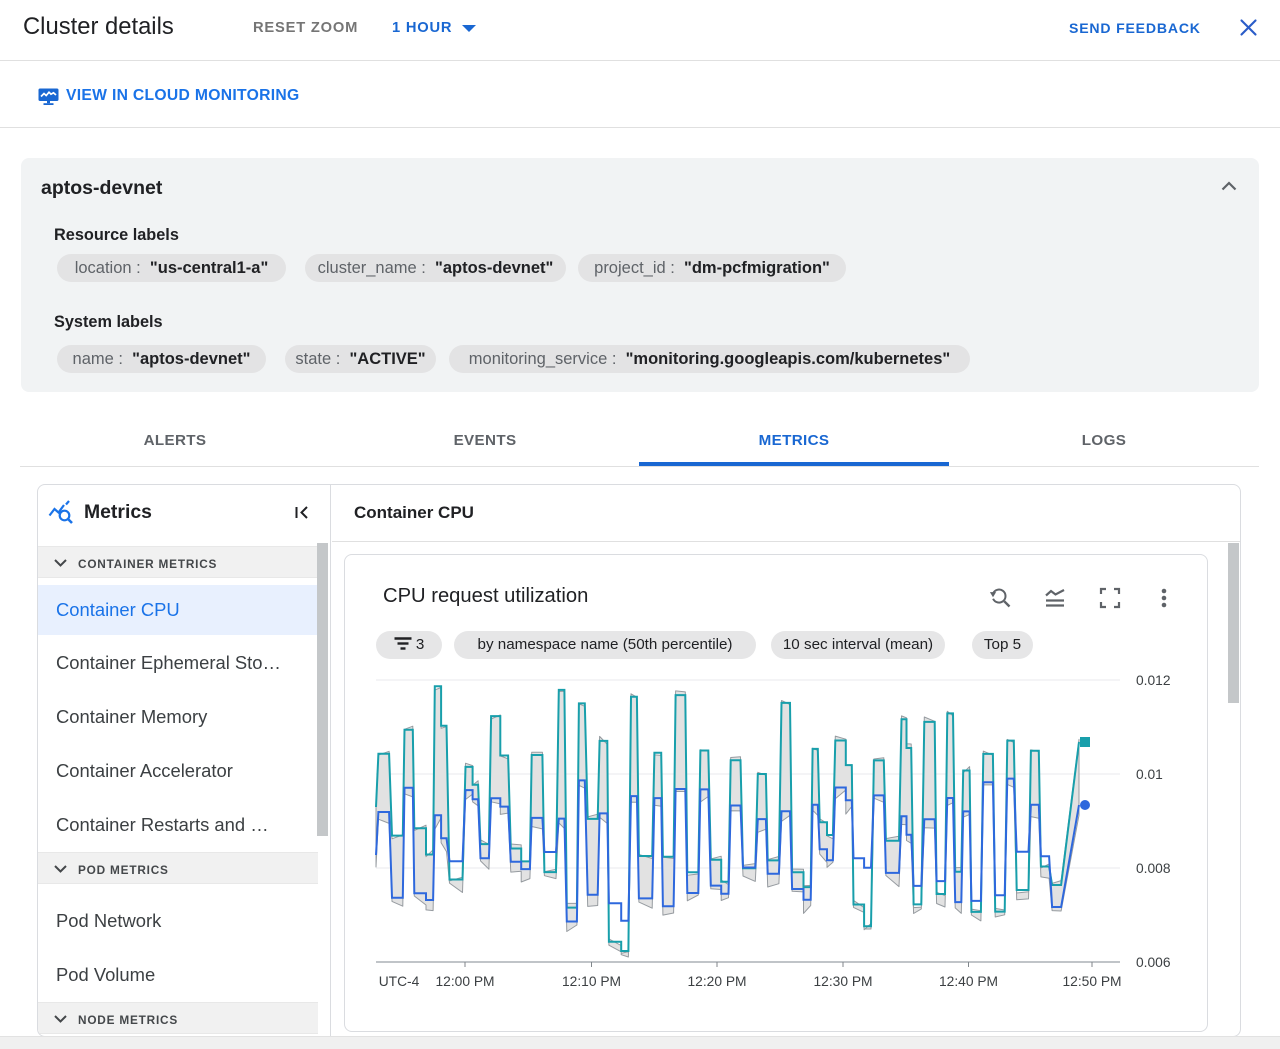 The width and height of the screenshot is (1280, 1049). What do you see at coordinates (968, 981) in the screenshot?
I see `svg-text: 12:40 PM` at bounding box center [968, 981].